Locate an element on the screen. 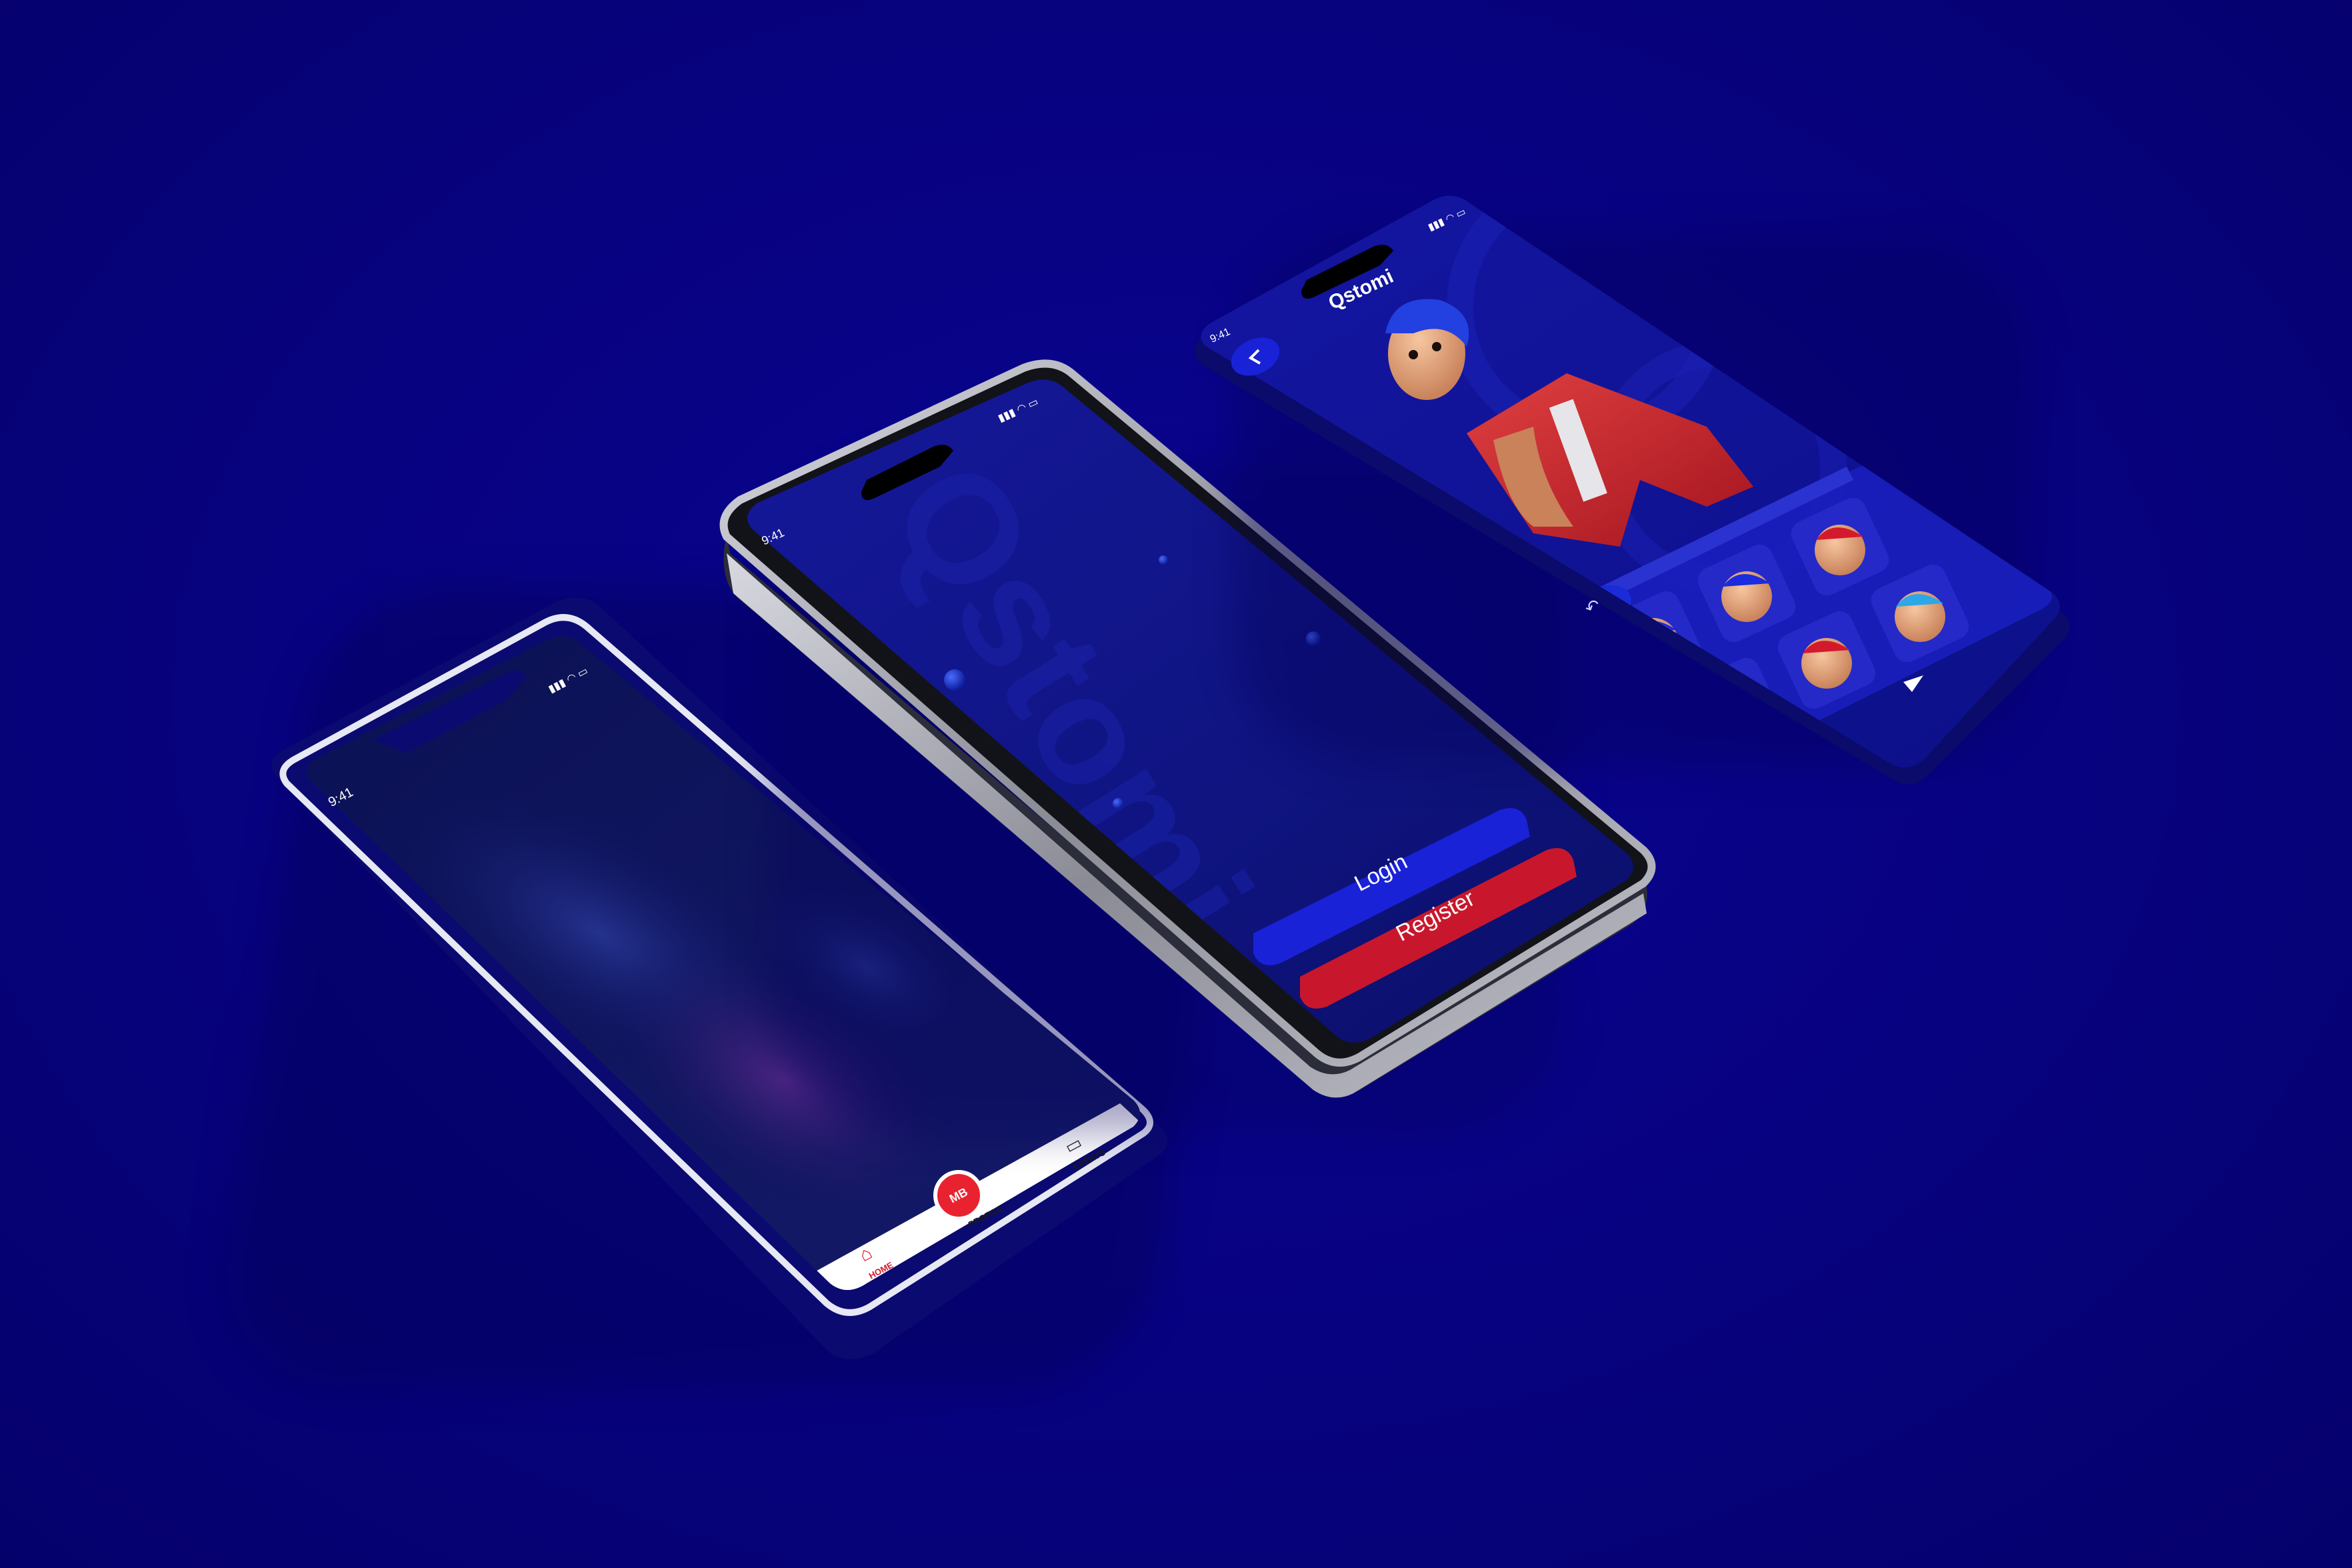 The height and width of the screenshot is (1568, 2352). right-phone is located at coordinates (1632, 490).